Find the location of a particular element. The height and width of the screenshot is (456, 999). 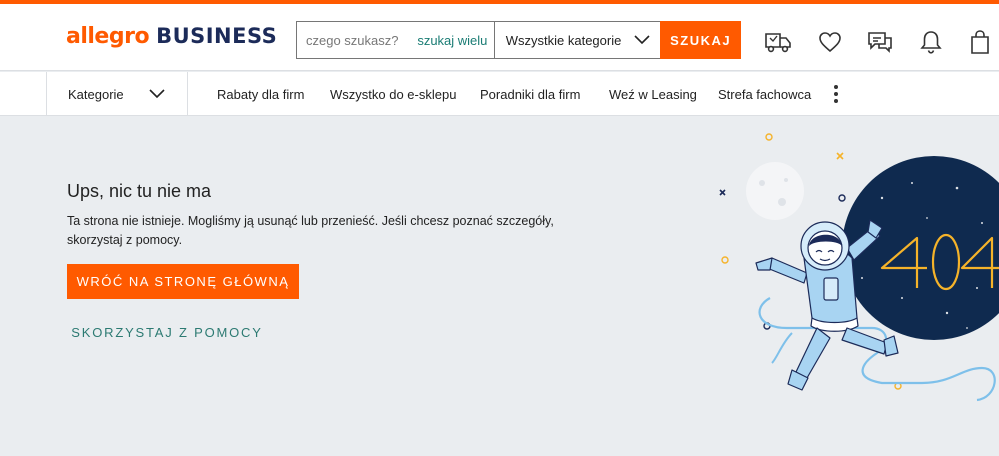

messages-icon is located at coordinates (880, 42).